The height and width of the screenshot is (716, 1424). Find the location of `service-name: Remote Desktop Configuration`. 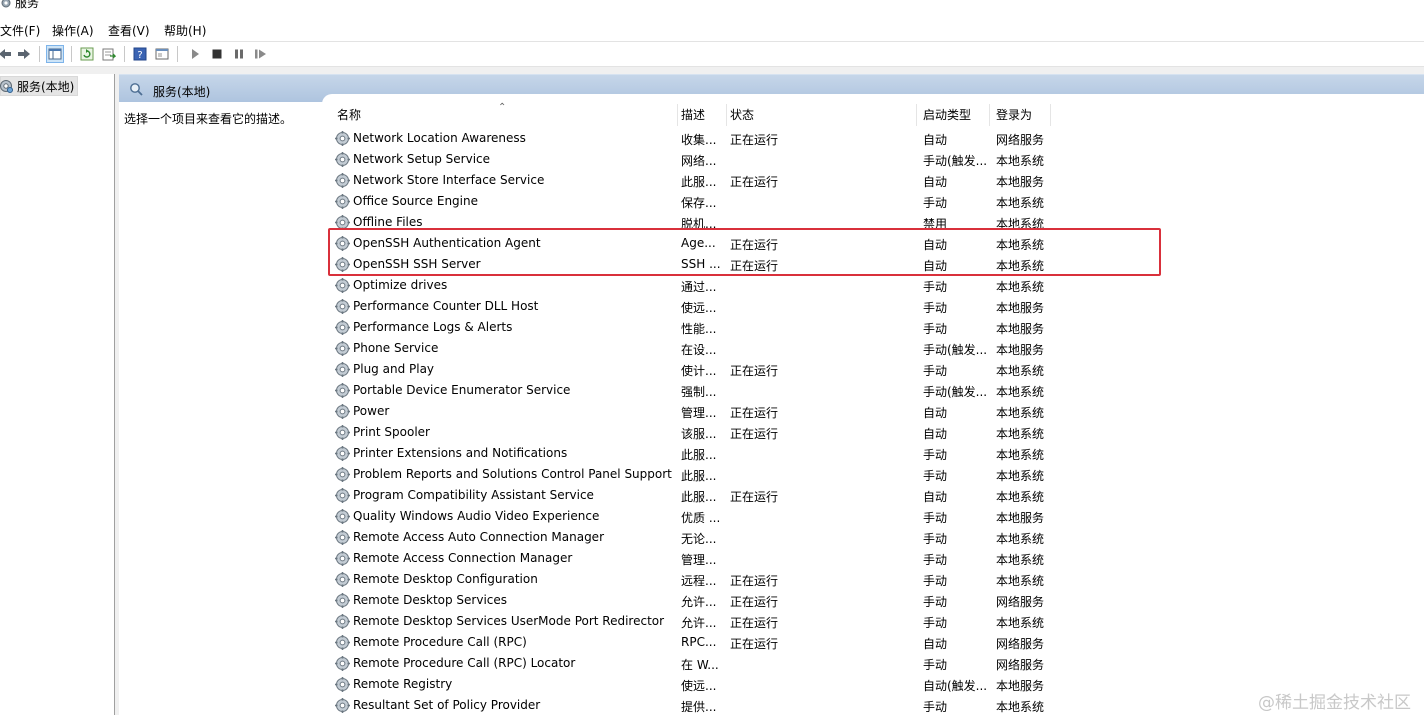

service-name: Remote Desktop Configuration is located at coordinates (445, 579).